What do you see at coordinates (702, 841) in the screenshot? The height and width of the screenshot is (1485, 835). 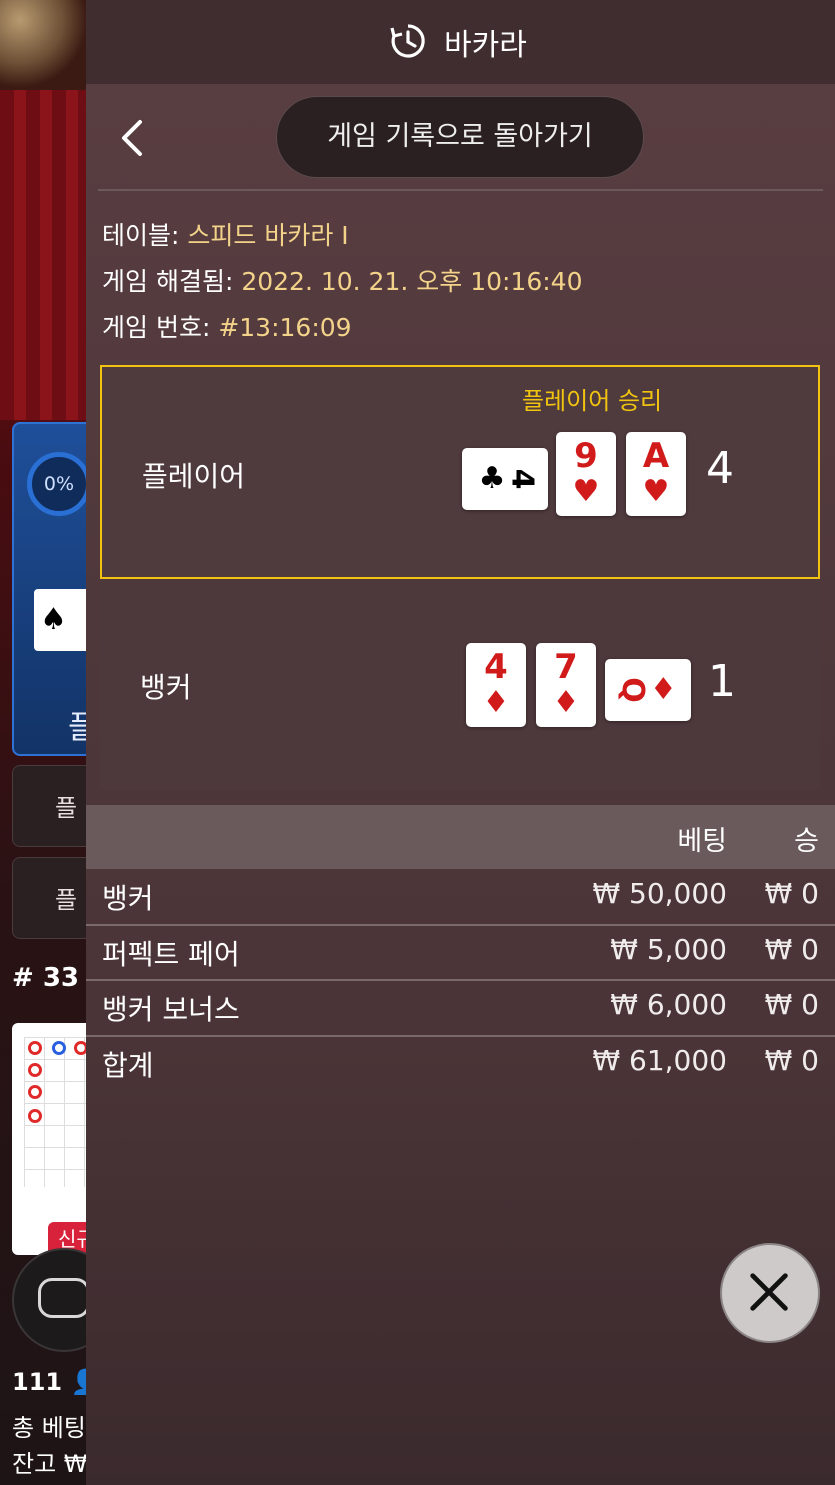 I see `bet-column-header: 베팅` at bounding box center [702, 841].